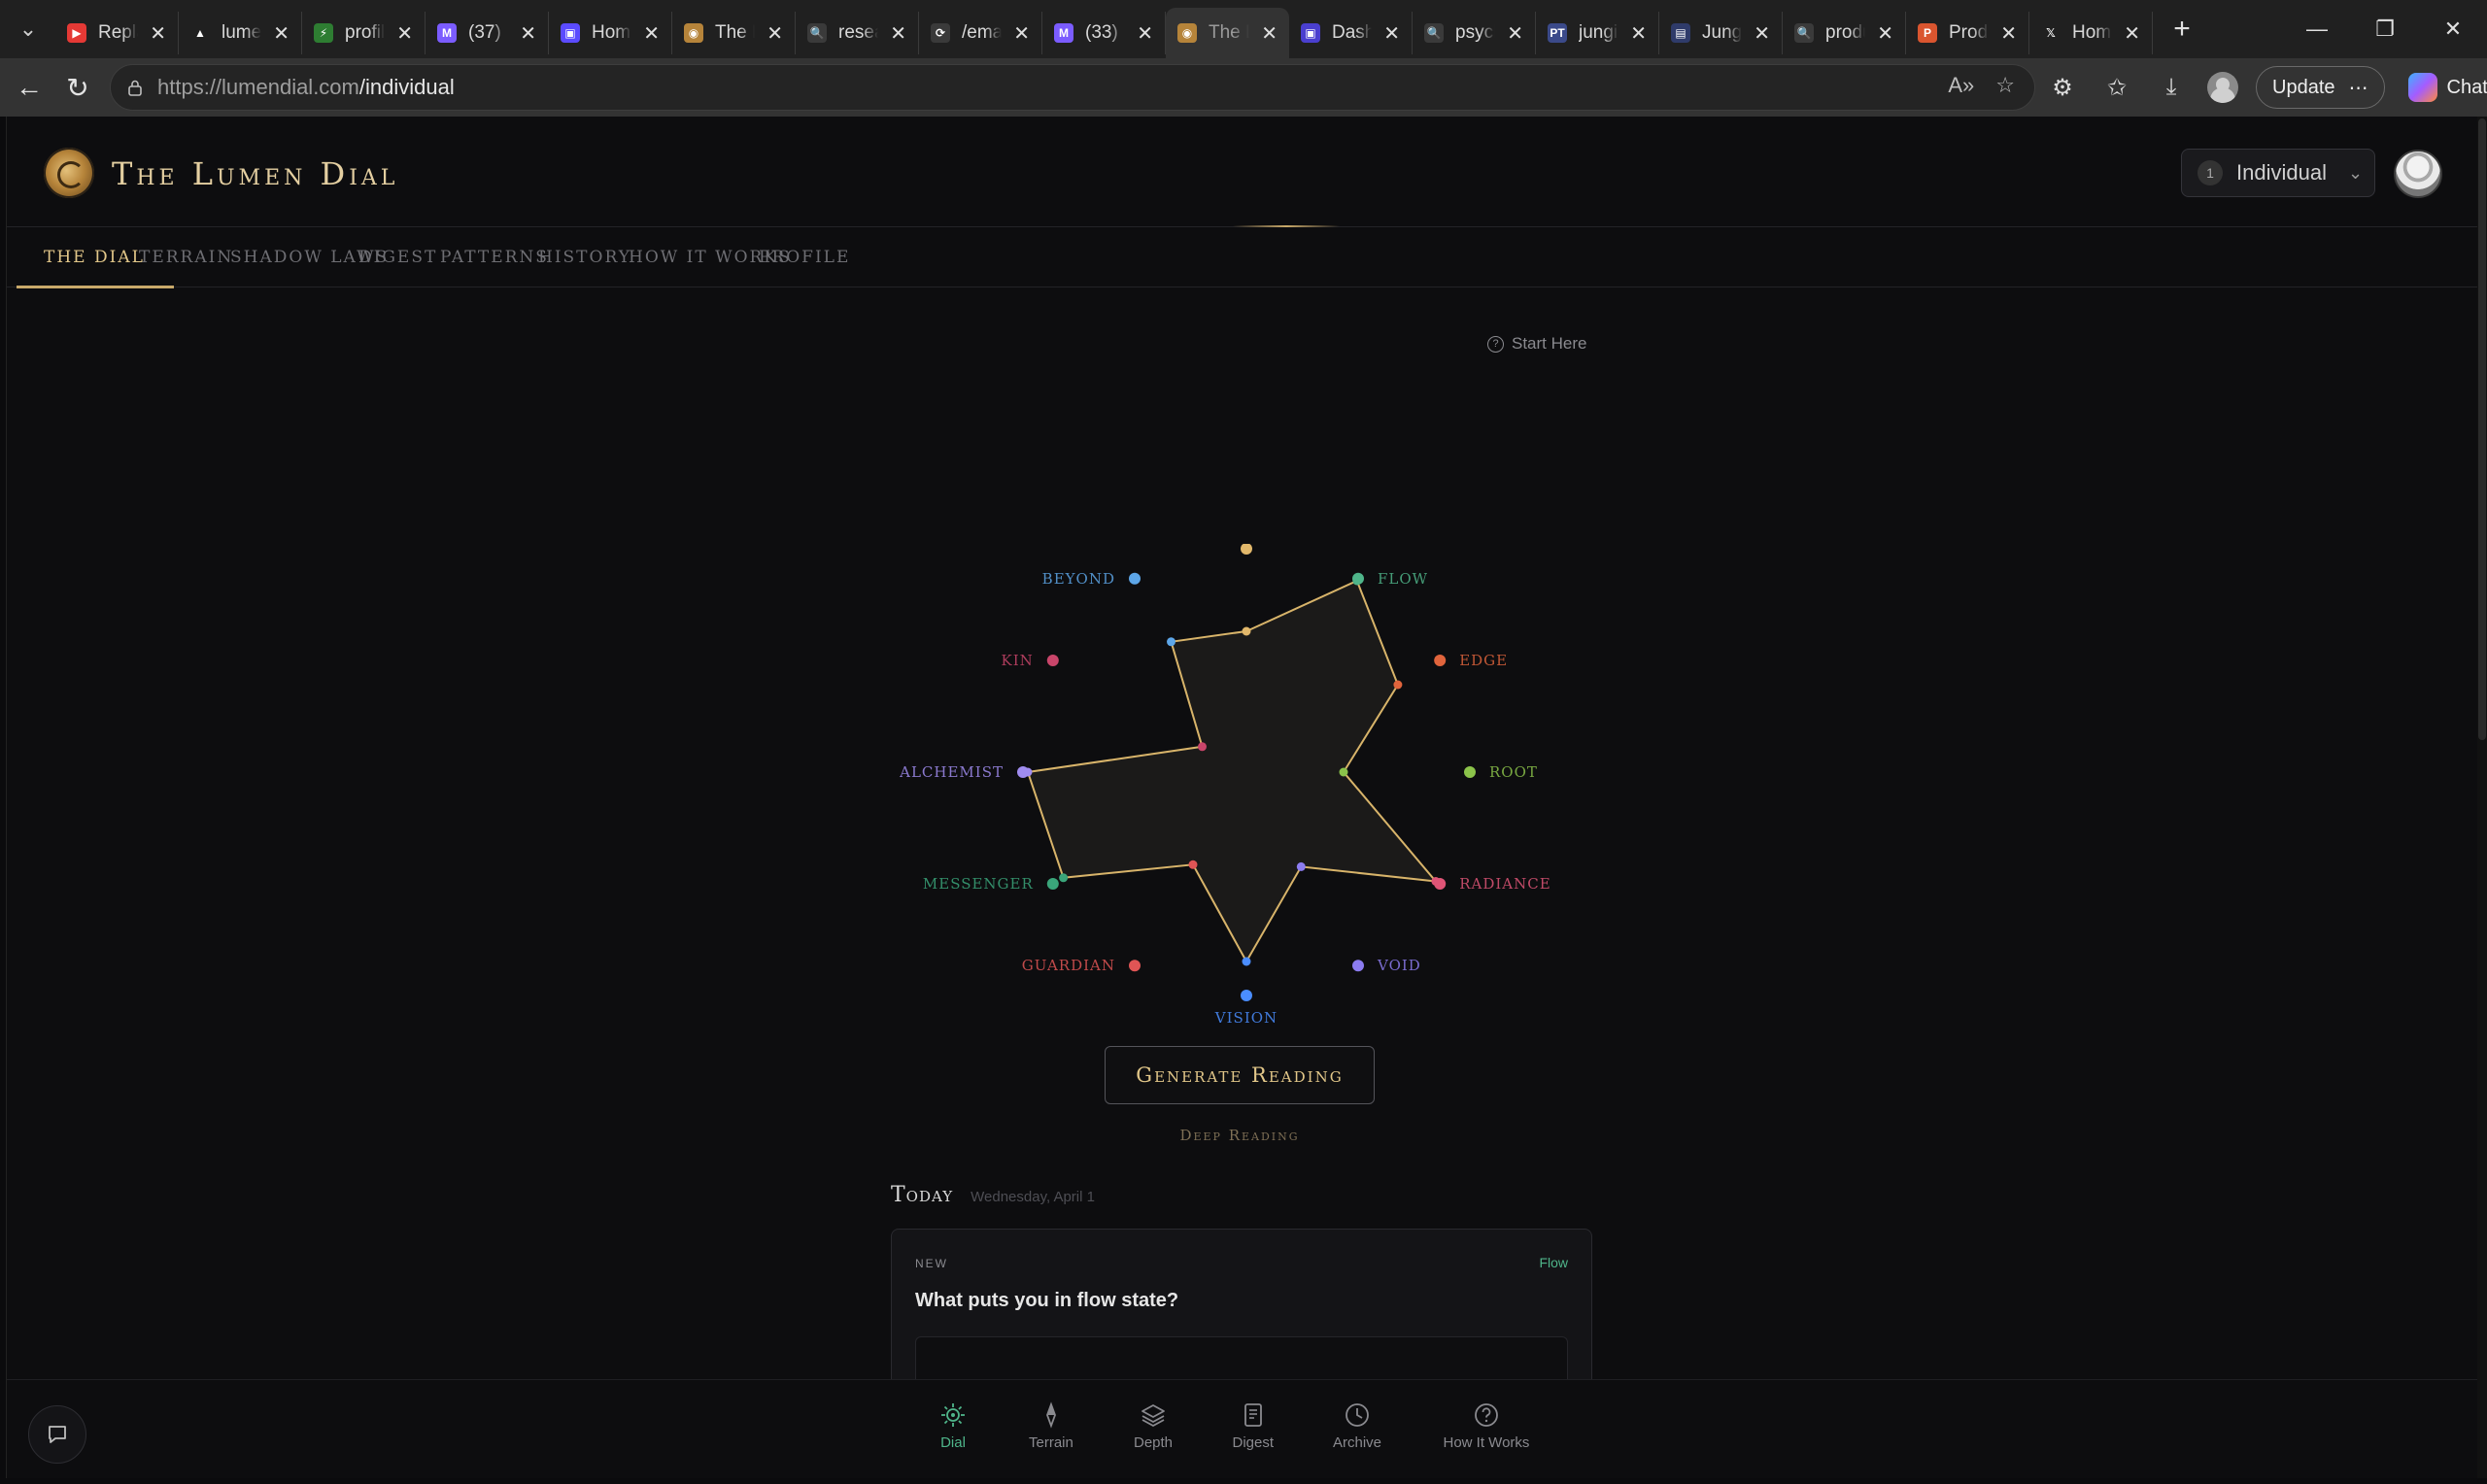 The image size is (2487, 1484). Describe the element at coordinates (1153, 1426) in the screenshot. I see `bottom-nav-depth: Depth` at that location.